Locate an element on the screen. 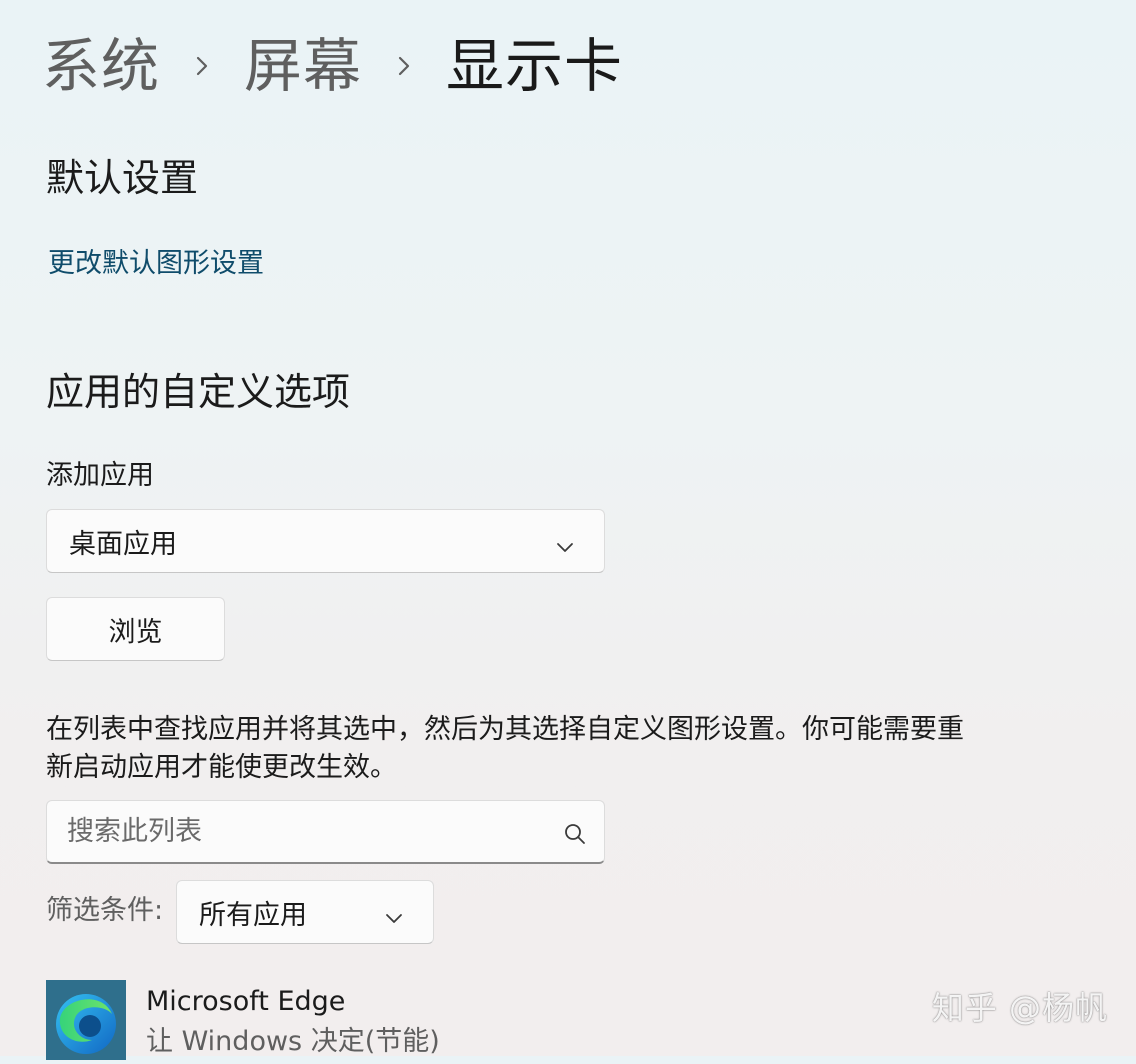 This screenshot has height=1064, width=1136. search-input is located at coordinates (302, 831).